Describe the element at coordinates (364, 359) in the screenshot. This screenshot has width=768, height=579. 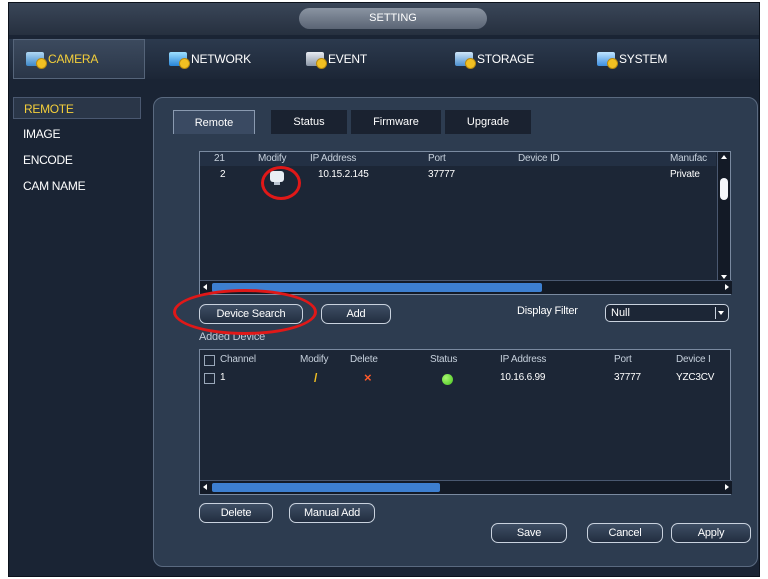
I see `header-delete: Delete` at that location.